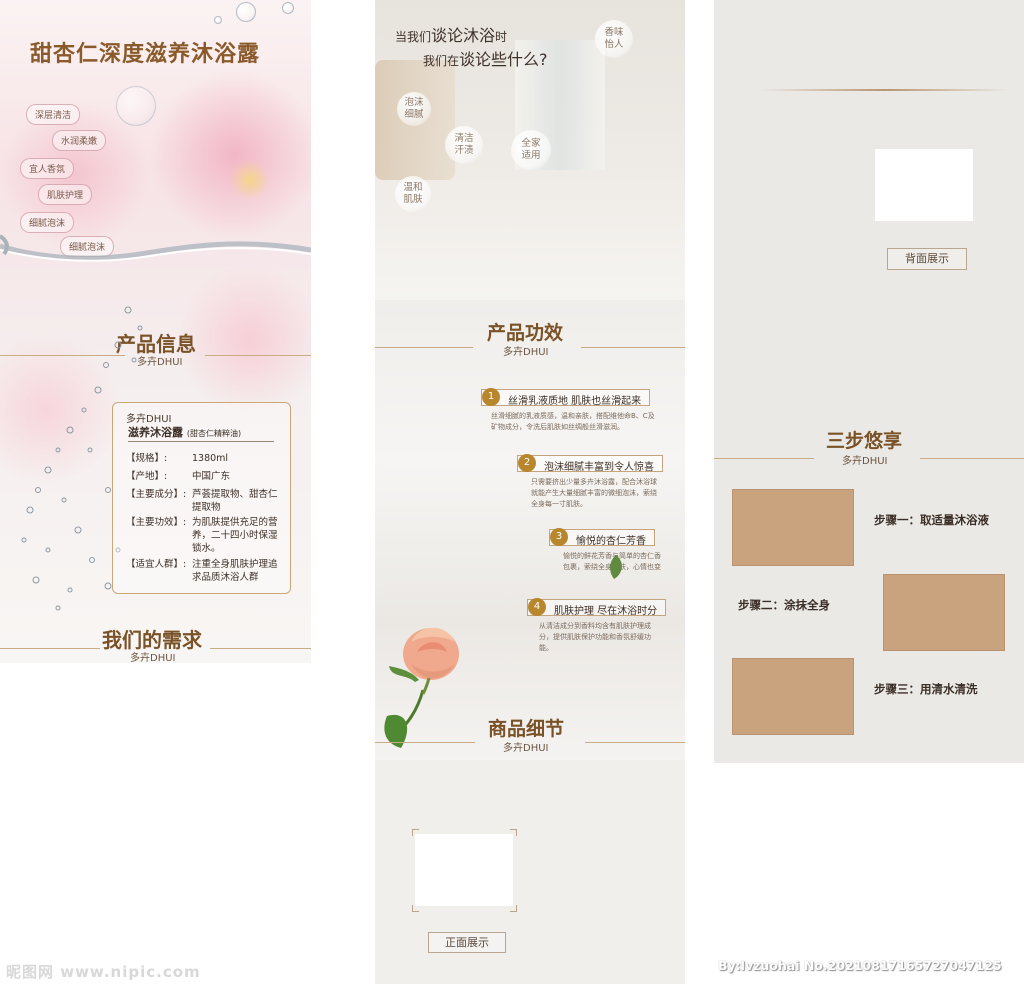 The height and width of the screenshot is (984, 1024). I want to click on info-row-effect: 【主要功效】: 为肌肤提供充足的营养，二十四小时保湿锁水。, so click(205, 535).